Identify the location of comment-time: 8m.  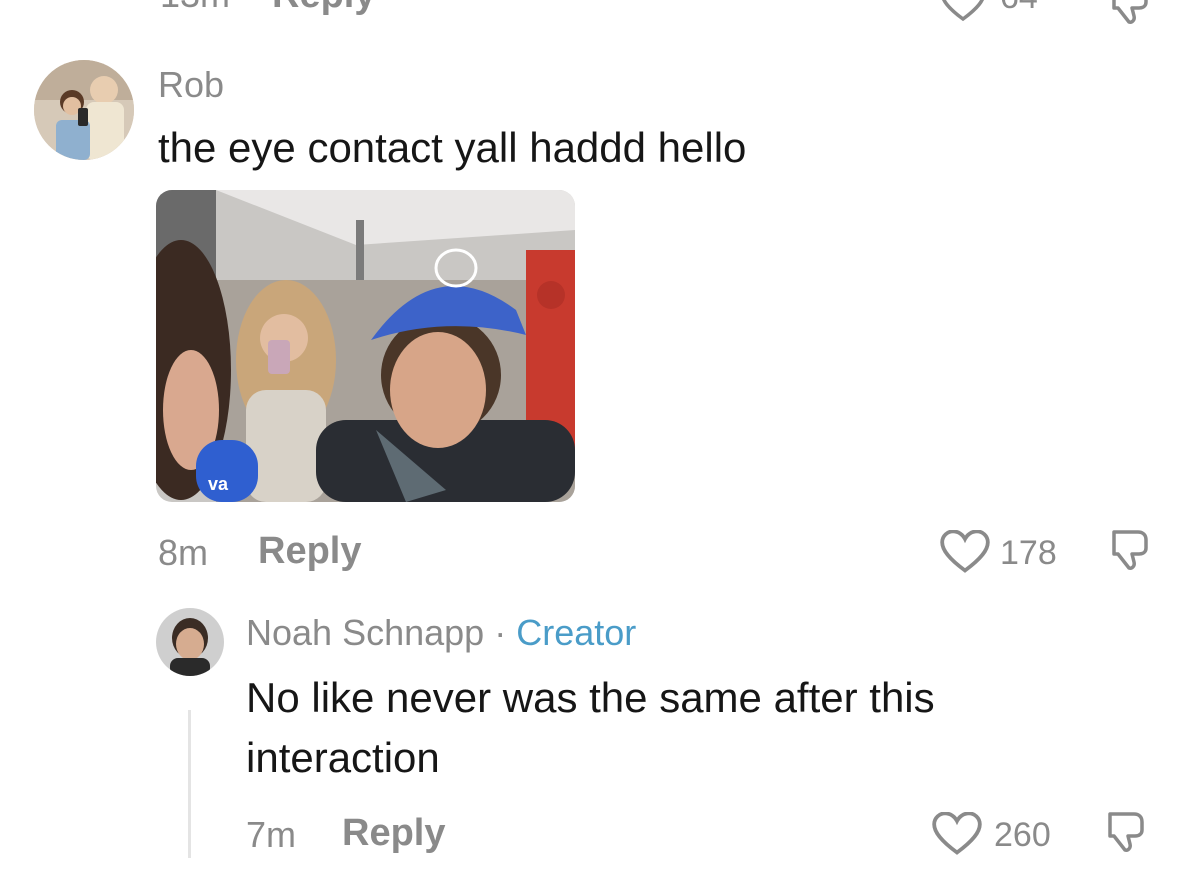
(183, 552).